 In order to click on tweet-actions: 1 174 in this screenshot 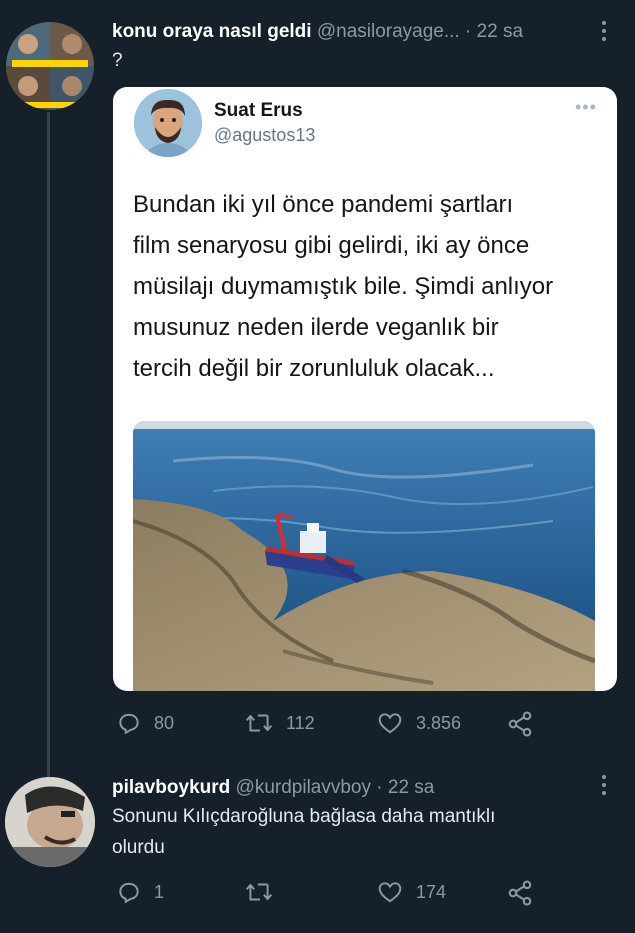, I will do `click(326, 894)`.